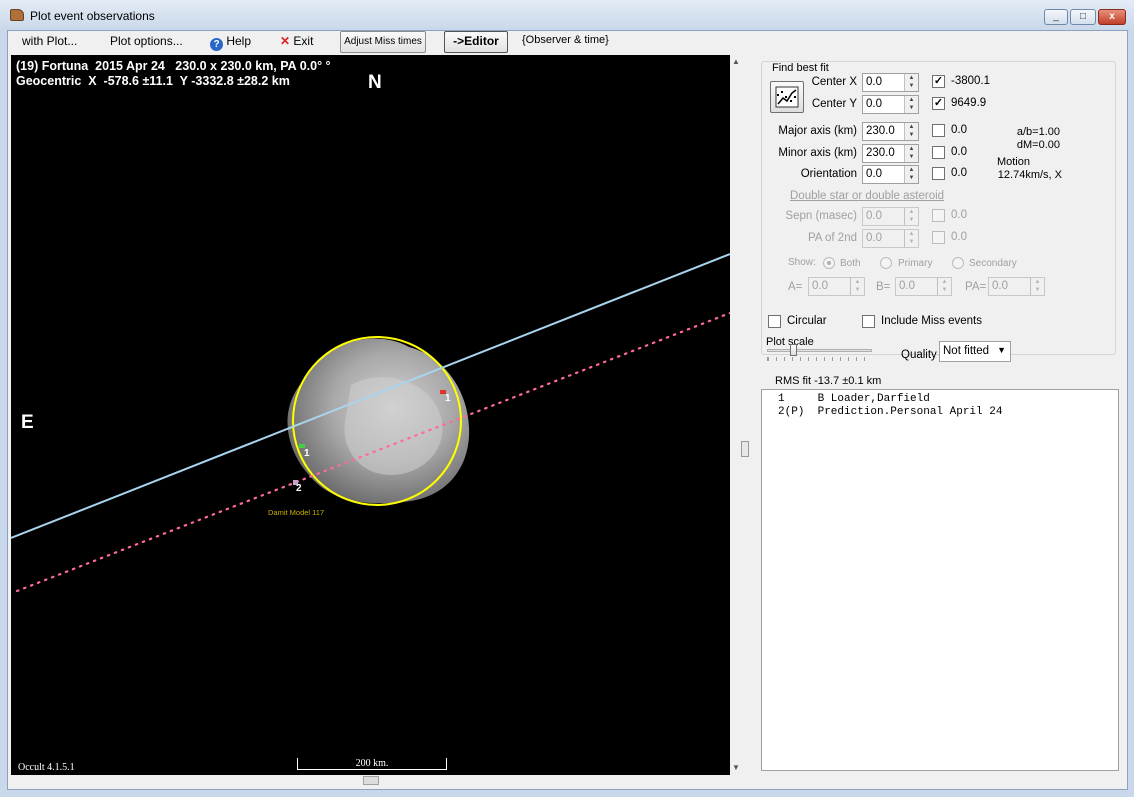 This screenshot has width=1134, height=797. What do you see at coordinates (1112, 17) in the screenshot?
I see `close-button: x` at bounding box center [1112, 17].